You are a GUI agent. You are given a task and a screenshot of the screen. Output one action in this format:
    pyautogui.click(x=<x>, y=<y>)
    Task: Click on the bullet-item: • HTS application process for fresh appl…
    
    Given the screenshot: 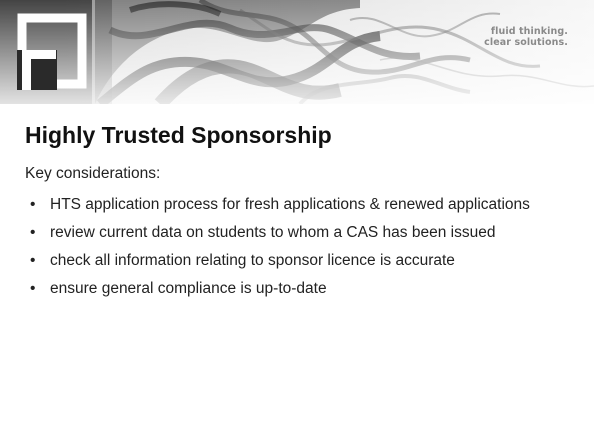 What is the action you would take?
    pyautogui.click(x=285, y=204)
    